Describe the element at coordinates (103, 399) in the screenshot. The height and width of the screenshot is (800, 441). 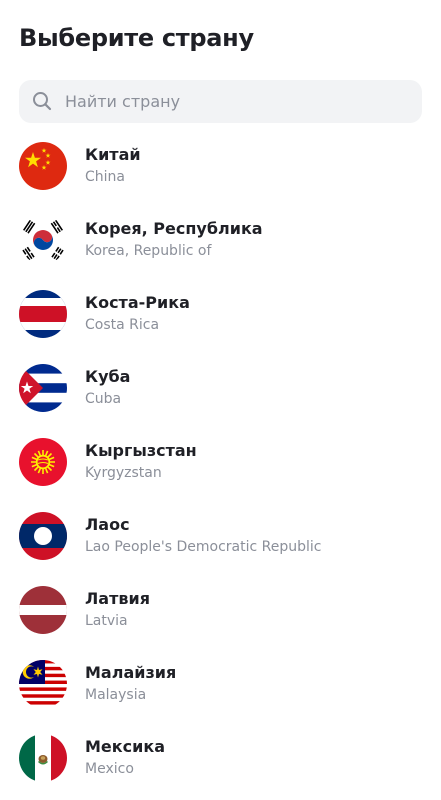
I see `country-english-name: Cuba` at that location.